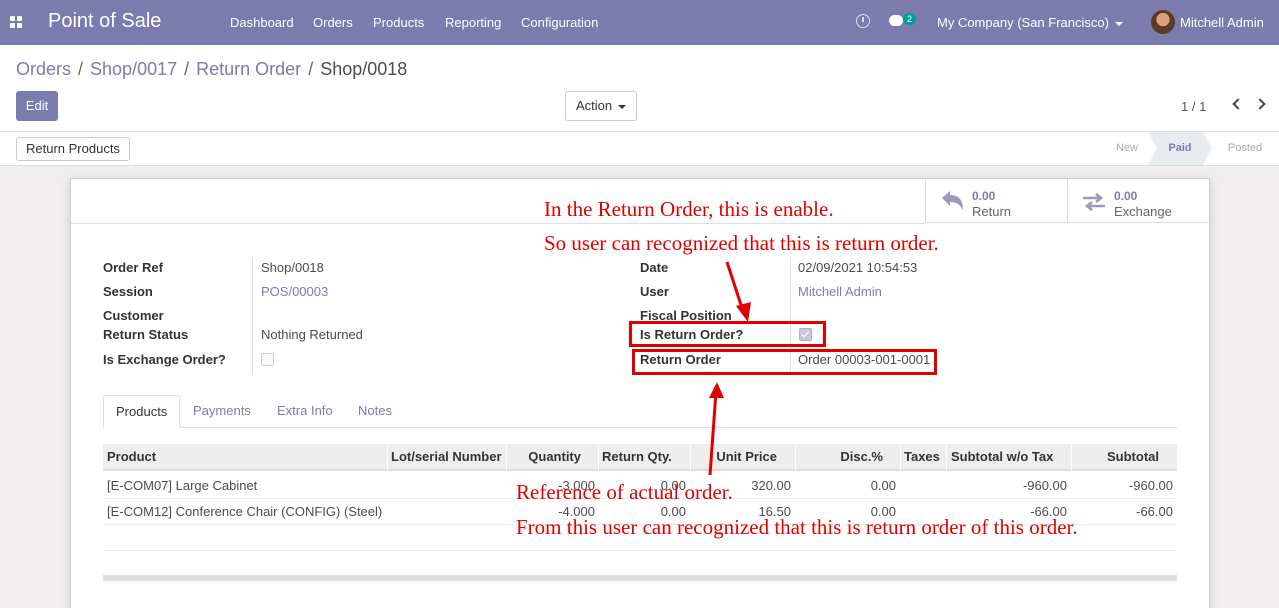 This screenshot has width=1279, height=608. What do you see at coordinates (1139, 201) in the screenshot?
I see `exchange-smart-button: 0.00 Exchange` at bounding box center [1139, 201].